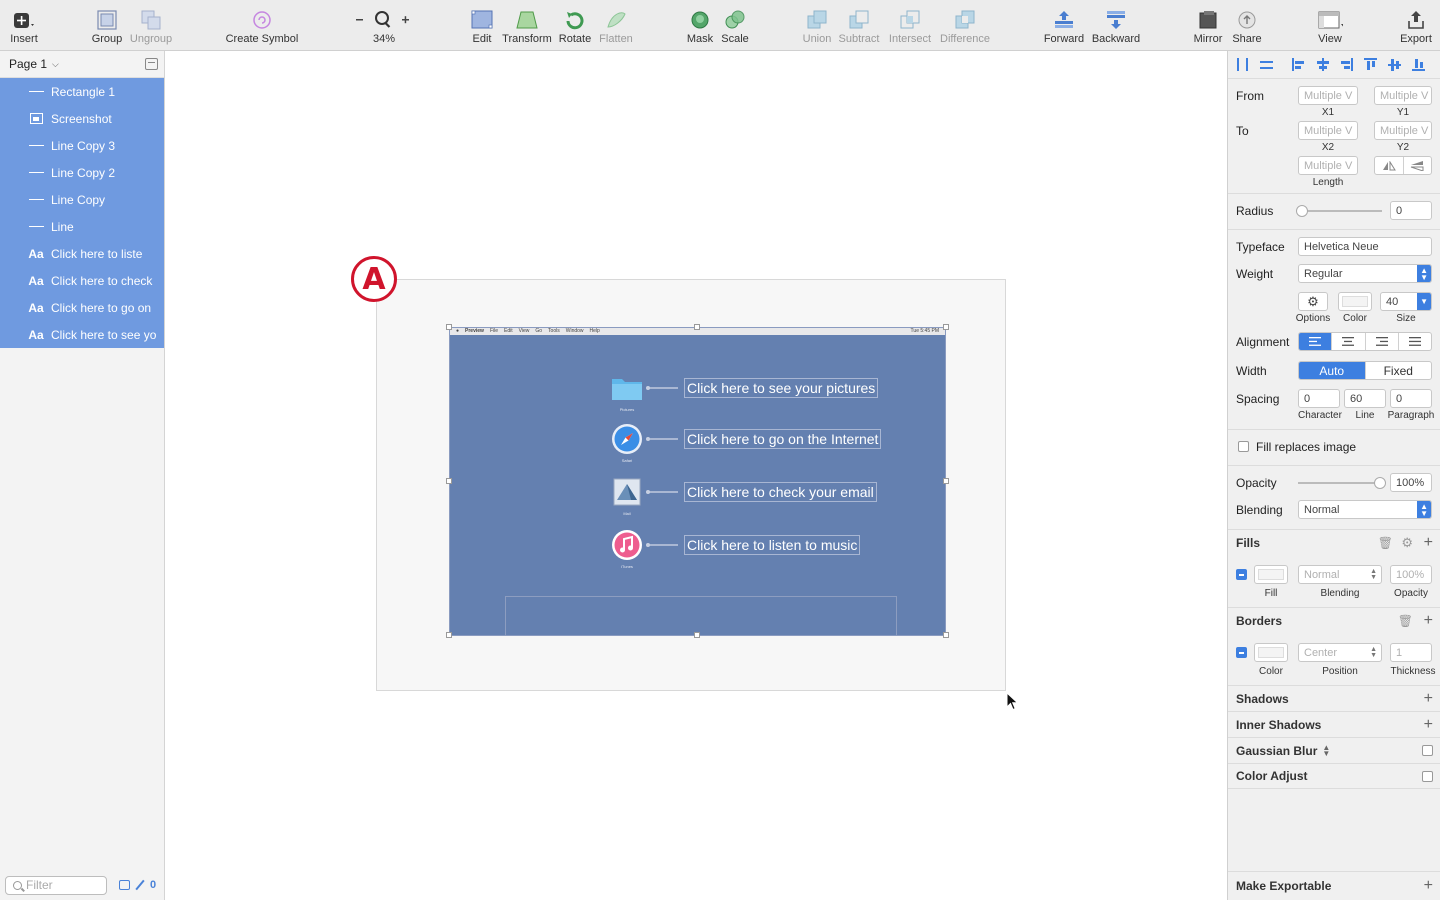 The image size is (1440, 900). Describe the element at coordinates (1328, 130) in the screenshot. I see `x2-input: Multiple V` at that location.